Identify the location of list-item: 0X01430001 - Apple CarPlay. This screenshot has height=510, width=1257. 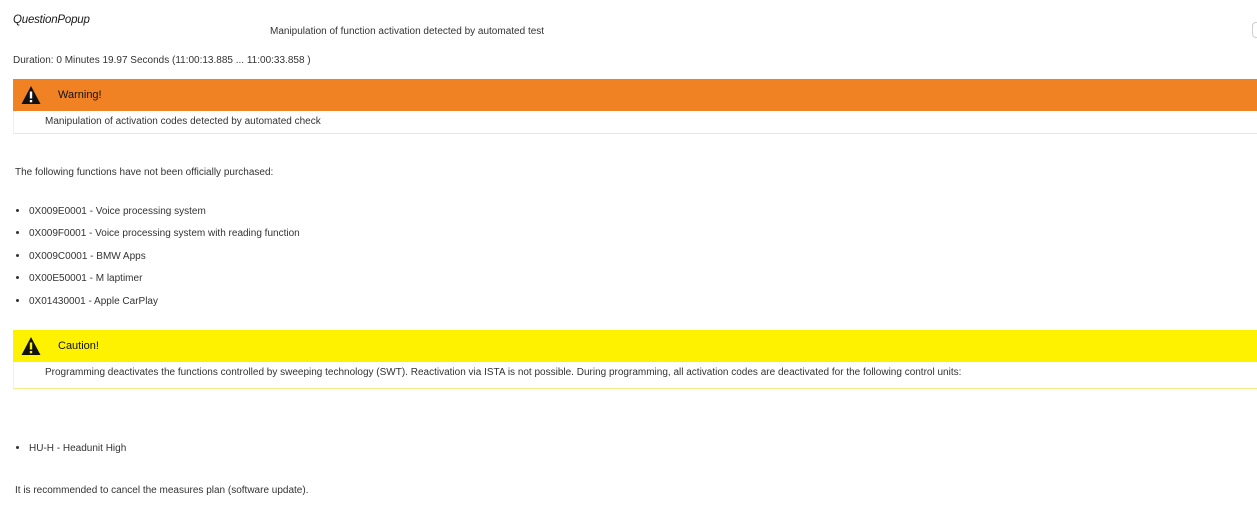
(157, 307).